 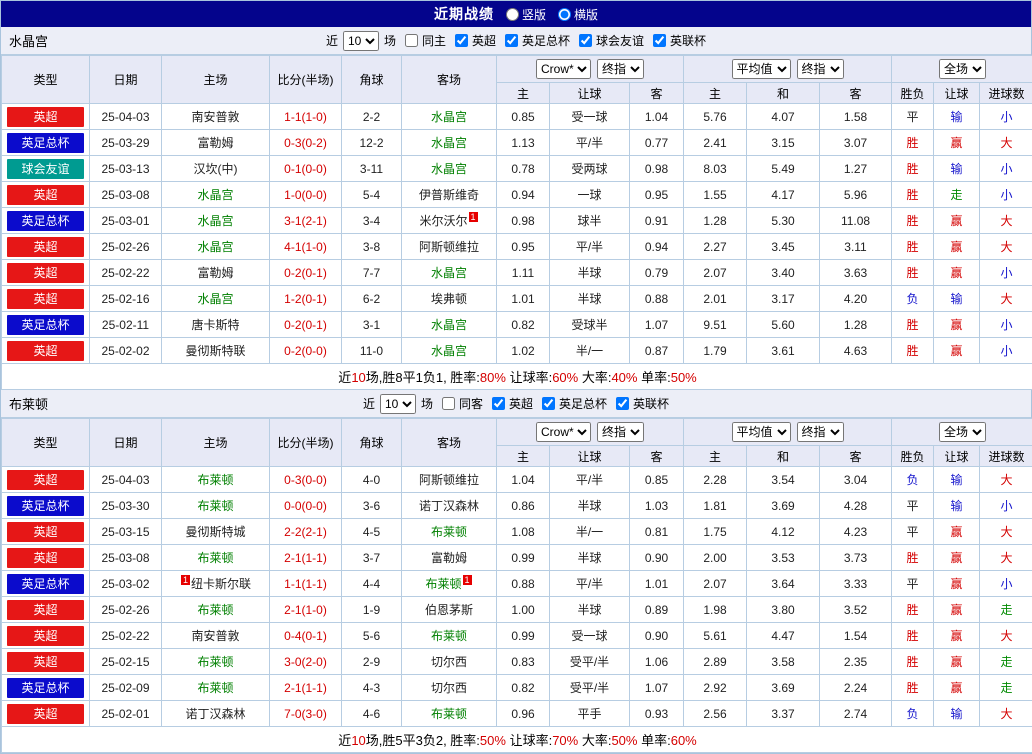 What do you see at coordinates (306, 610) in the screenshot?
I see `score-cell: 2-1(1-0)` at bounding box center [306, 610].